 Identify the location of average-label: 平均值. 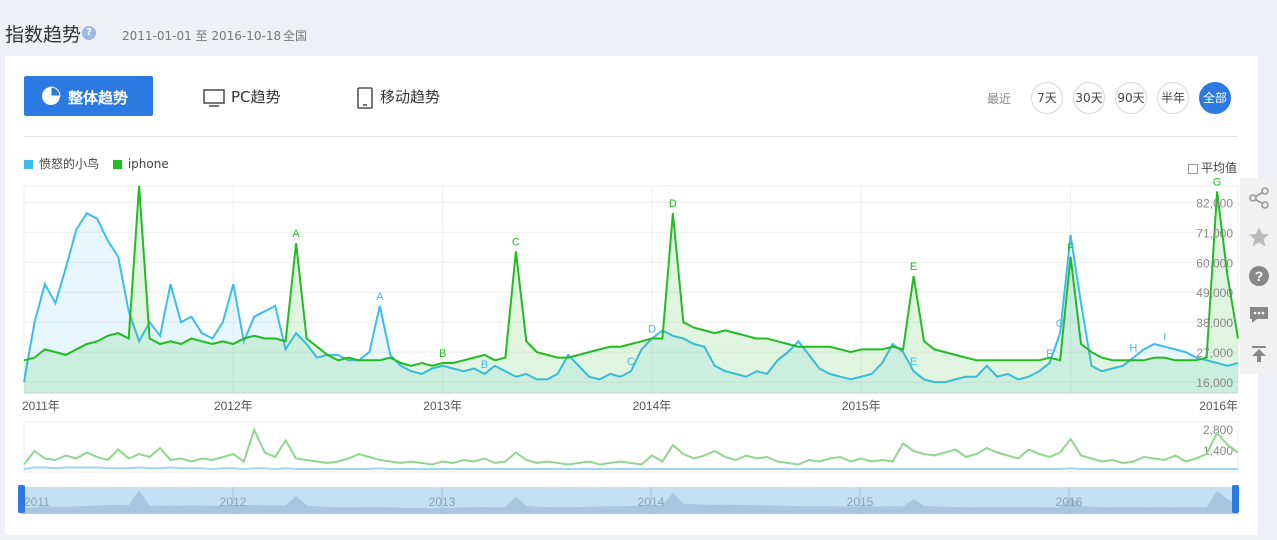
(1219, 168).